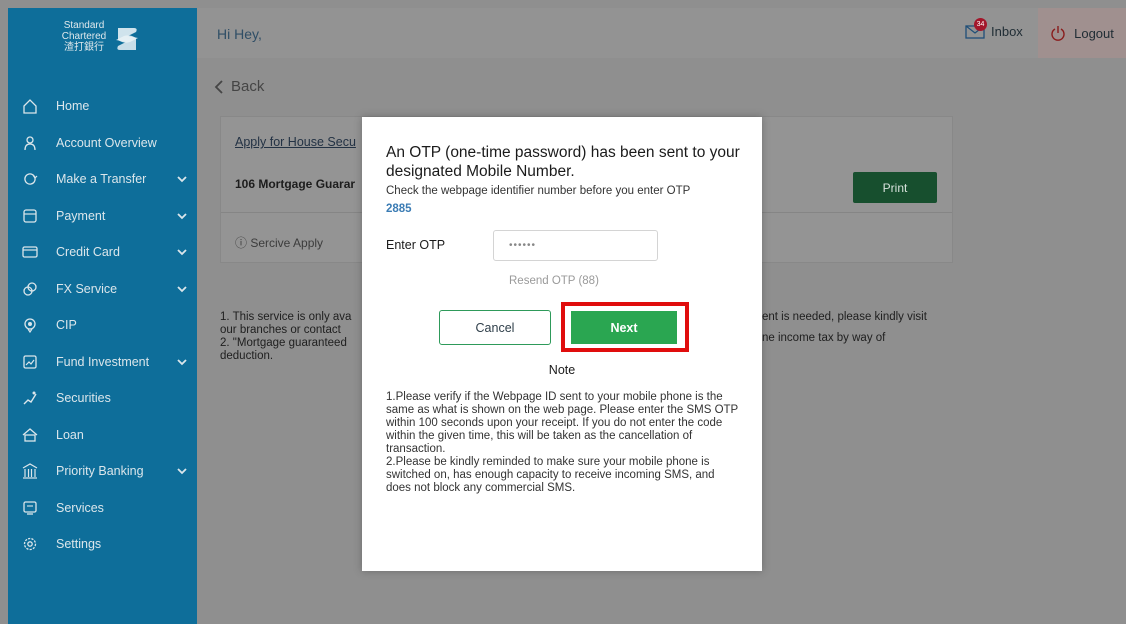 This screenshot has height=624, width=1126. What do you see at coordinates (399, 209) in the screenshot?
I see `webpage-identifier: 2885` at bounding box center [399, 209].